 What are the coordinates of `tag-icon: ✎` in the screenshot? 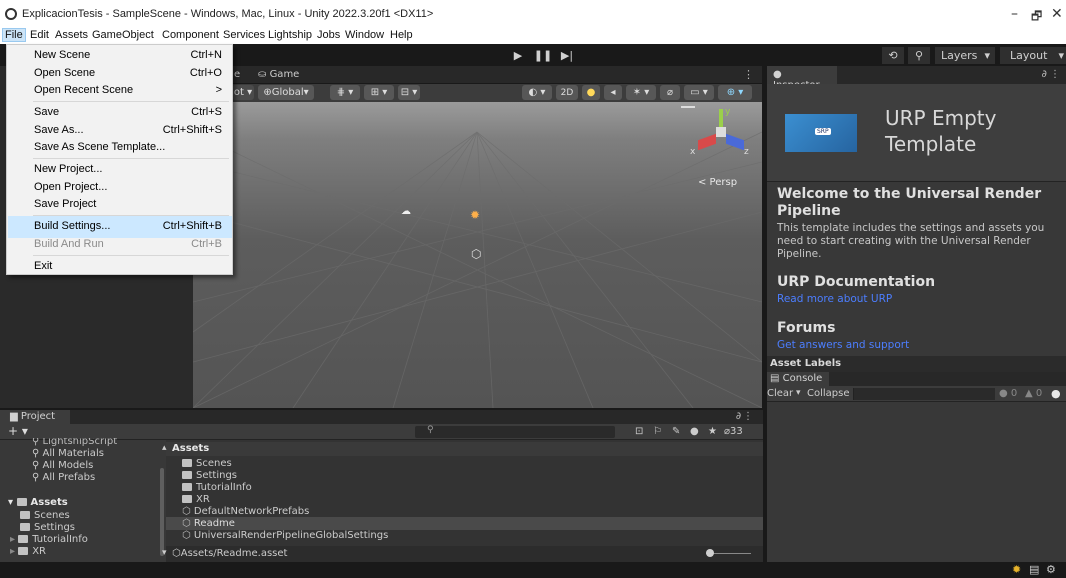 It's located at (676, 431).